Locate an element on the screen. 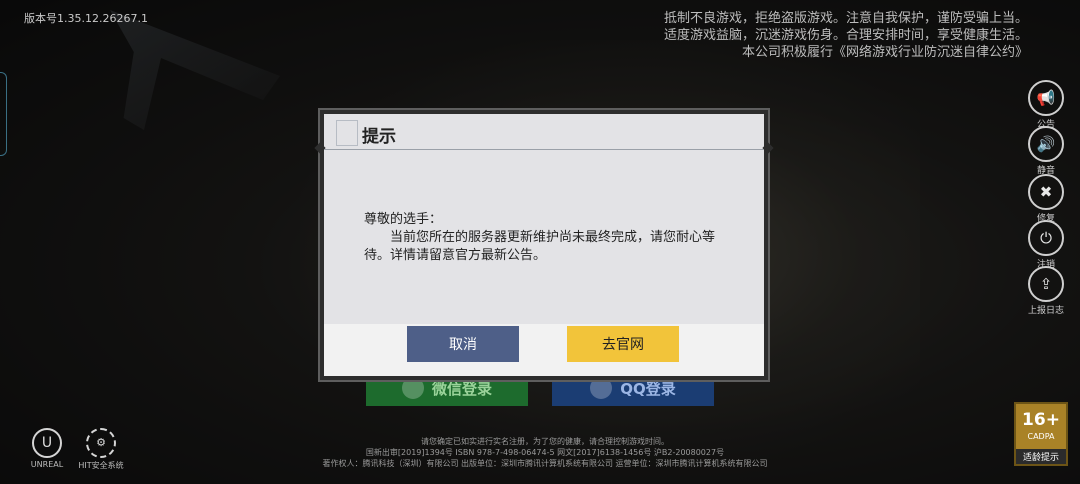 Image resolution: width=1080 pixels, height=484 pixels. unreal-logo: U UNREAL is located at coordinates (47, 448).